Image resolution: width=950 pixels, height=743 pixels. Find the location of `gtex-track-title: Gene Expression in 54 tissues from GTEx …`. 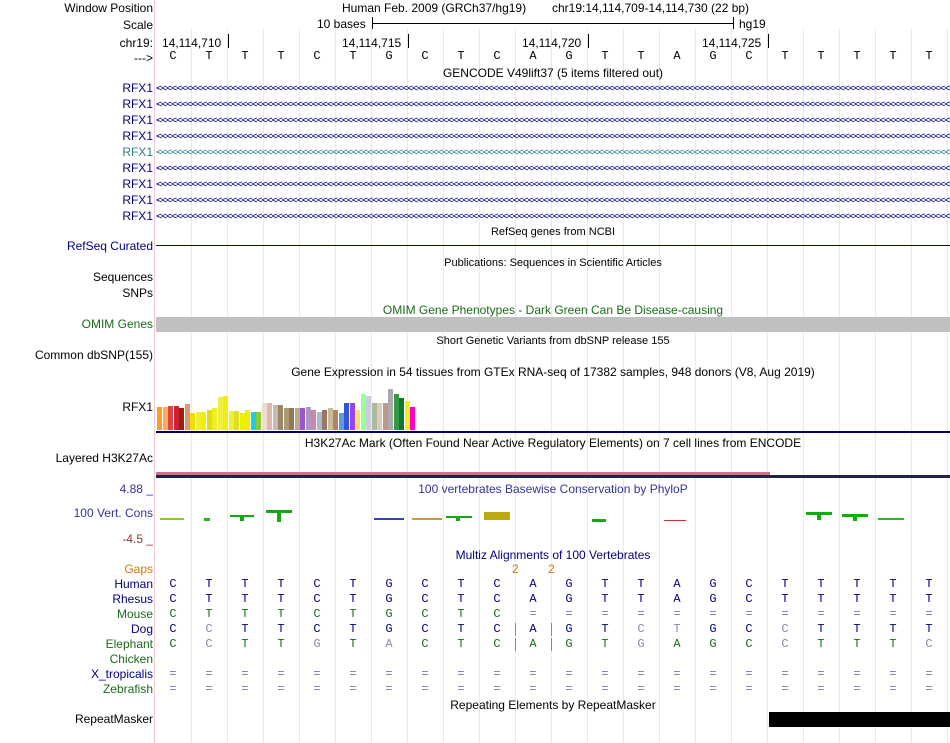

gtex-track-title: Gene Expression in 54 tissues from GTEx … is located at coordinates (553, 372).